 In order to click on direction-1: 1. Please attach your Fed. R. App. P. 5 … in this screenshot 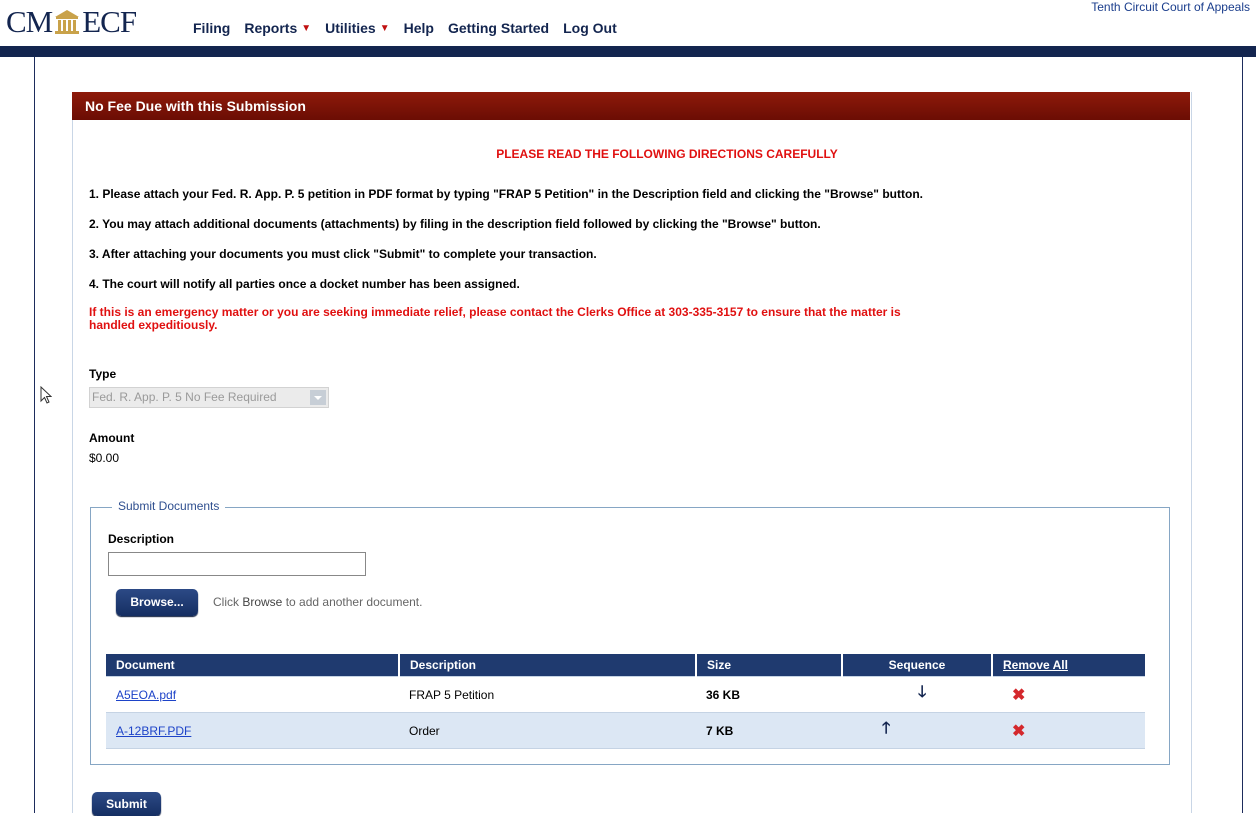, I will do `click(506, 194)`.